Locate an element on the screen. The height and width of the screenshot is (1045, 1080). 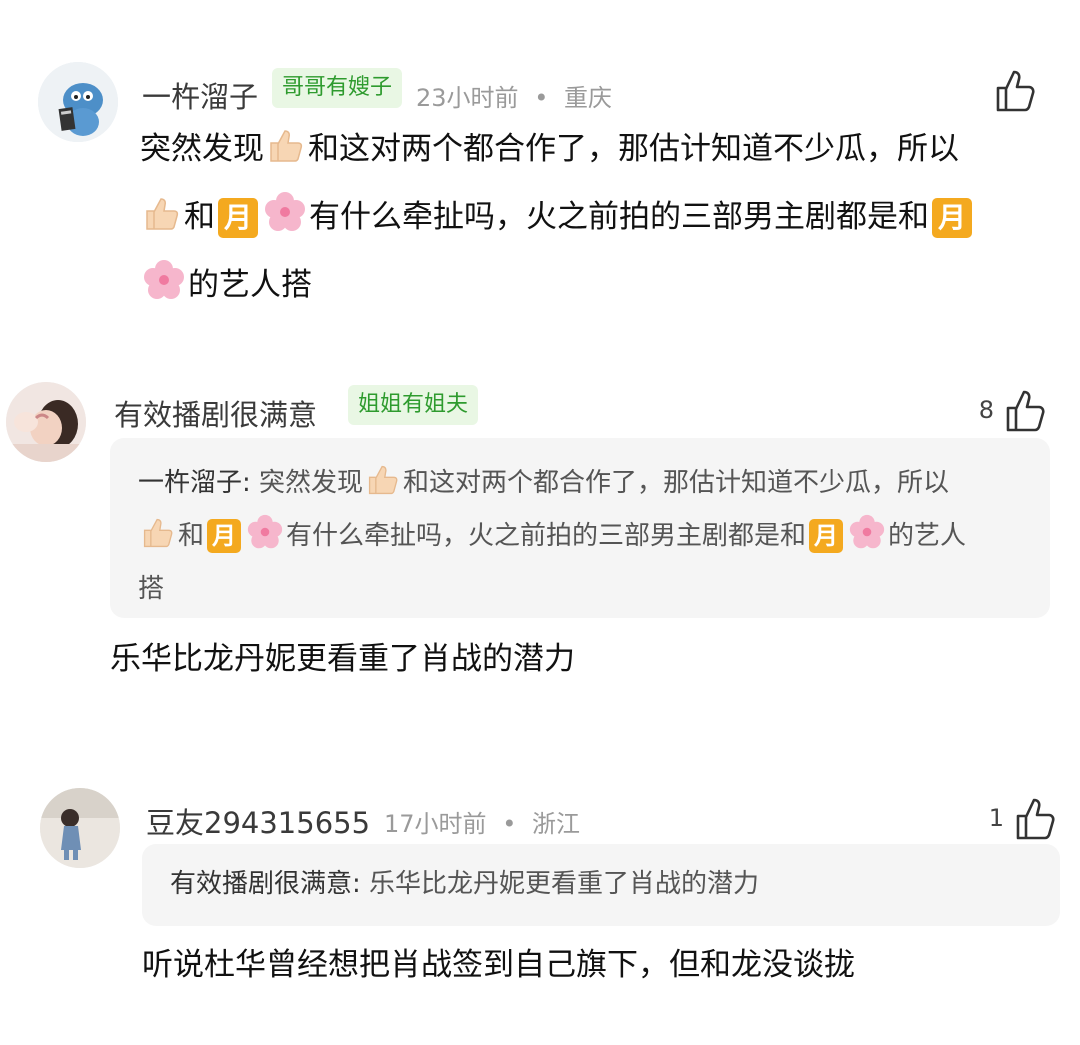
body-text: 有什么牵扯吗，火之前拍的三部男主剧都是和 is located at coordinates (619, 217).